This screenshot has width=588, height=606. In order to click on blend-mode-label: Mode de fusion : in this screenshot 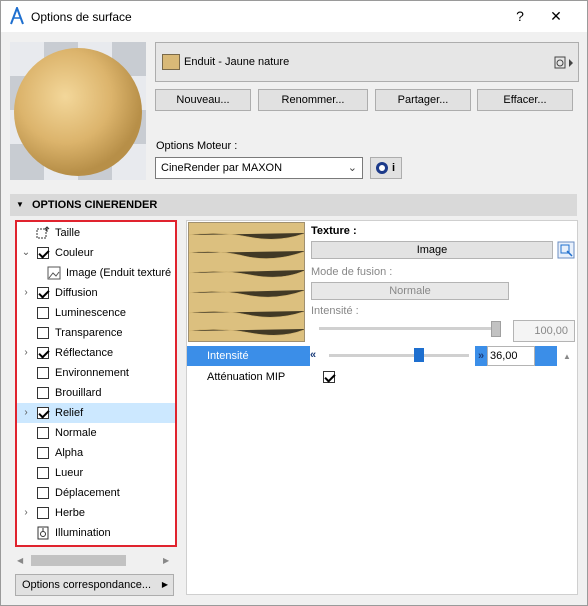, I will do `click(352, 272)`.